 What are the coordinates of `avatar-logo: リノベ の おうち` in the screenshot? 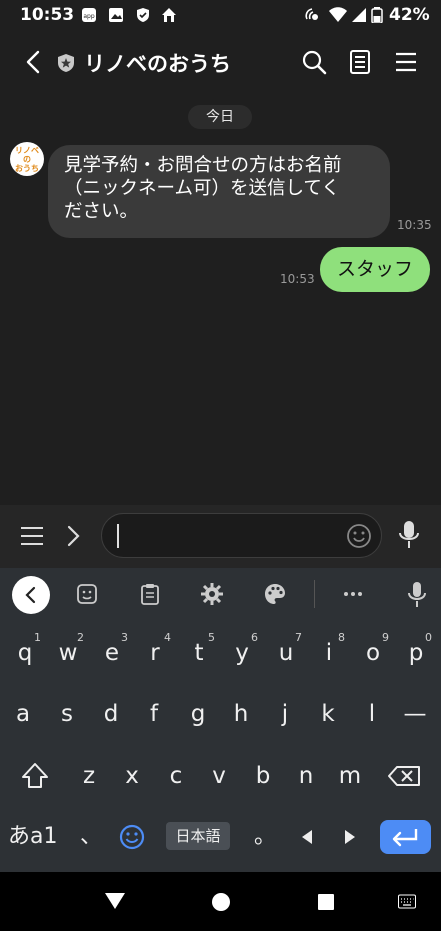 It's located at (27, 159).